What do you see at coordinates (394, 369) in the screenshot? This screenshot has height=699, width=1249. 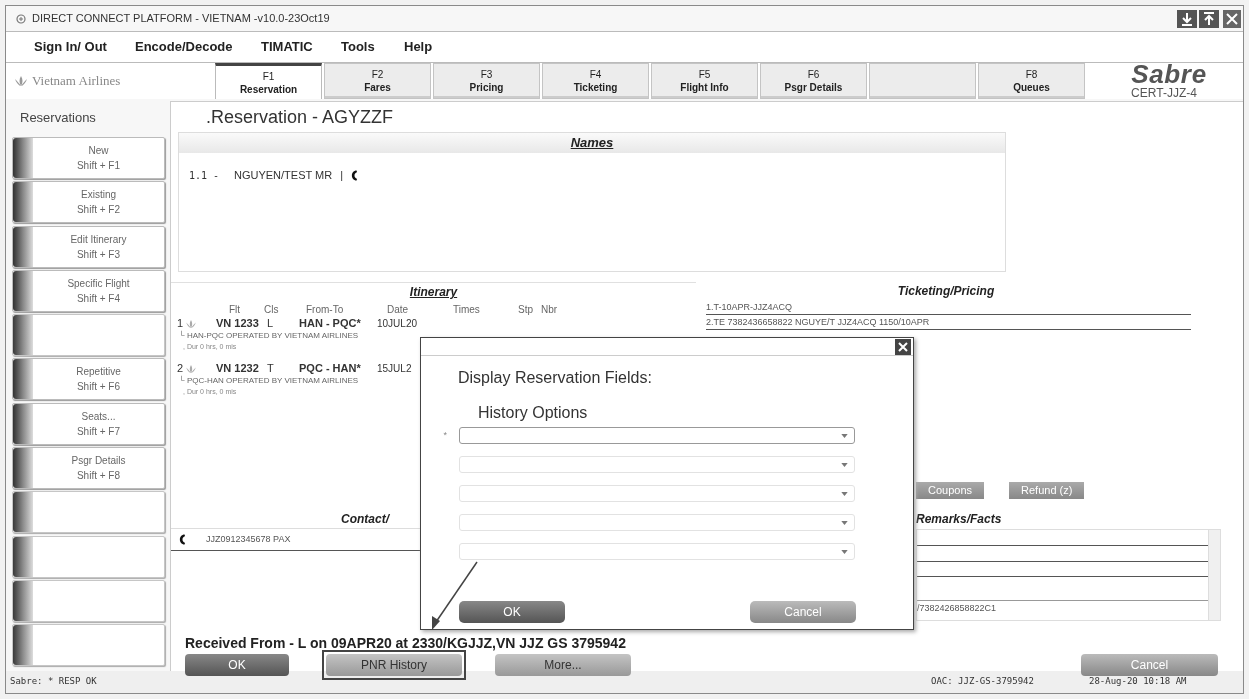 I see `flight-date: 15JUL2` at bounding box center [394, 369].